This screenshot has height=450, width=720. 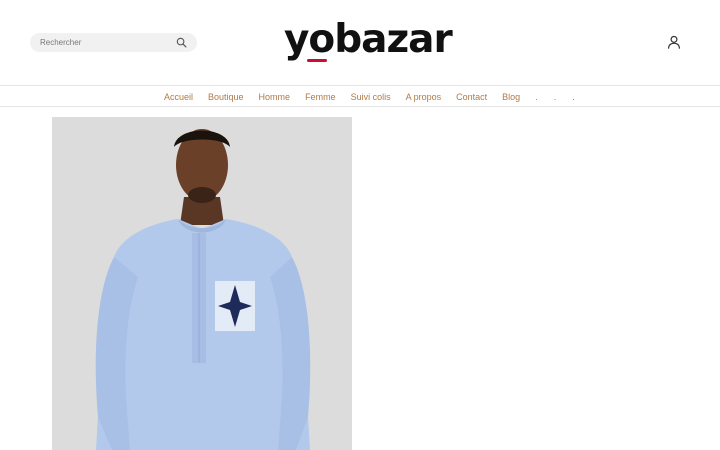 I want to click on logo-accent-underline, so click(x=317, y=60).